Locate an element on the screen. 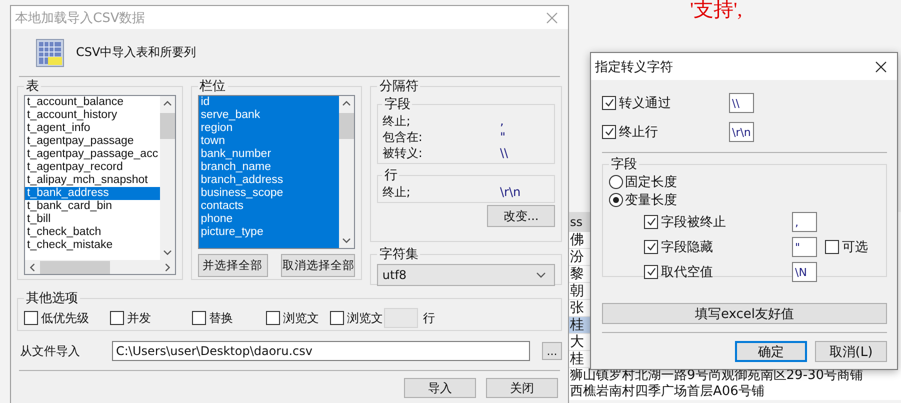  dialog-button: 关闭 is located at coordinates (522, 388).